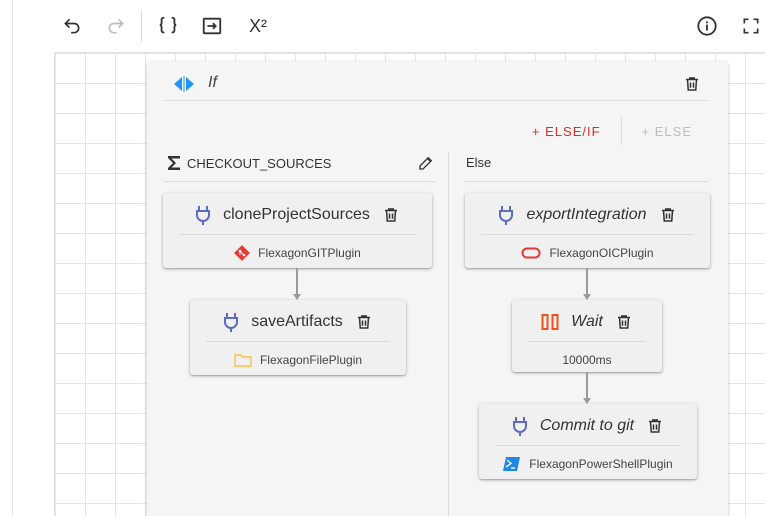  Describe the element at coordinates (707, 26) in the screenshot. I see `info-icon` at that location.